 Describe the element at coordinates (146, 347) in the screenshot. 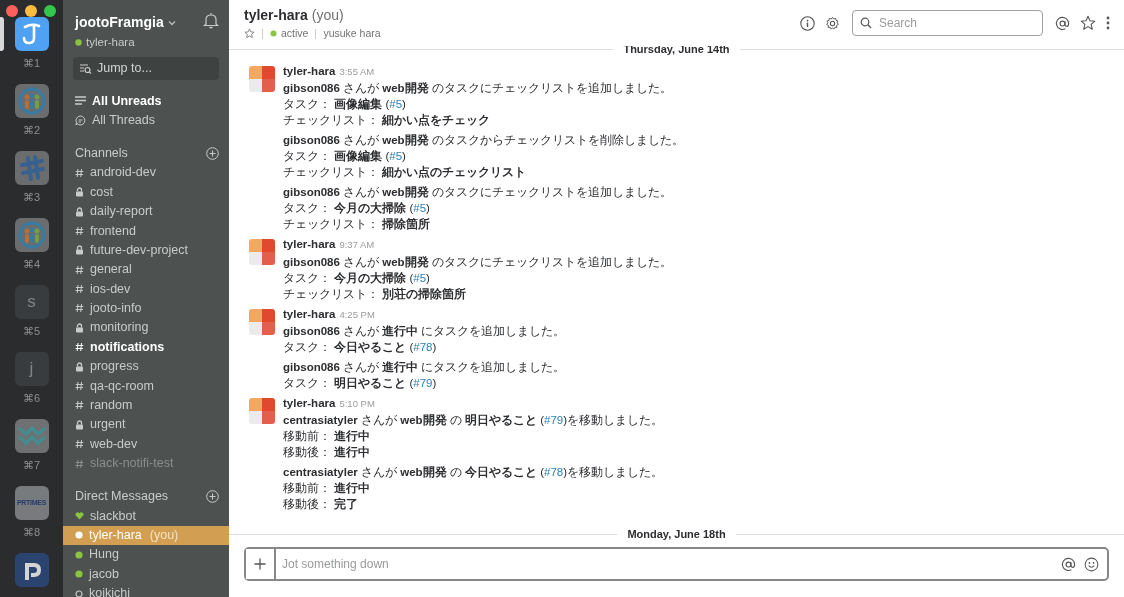

I see `channel-item: notifications` at that location.